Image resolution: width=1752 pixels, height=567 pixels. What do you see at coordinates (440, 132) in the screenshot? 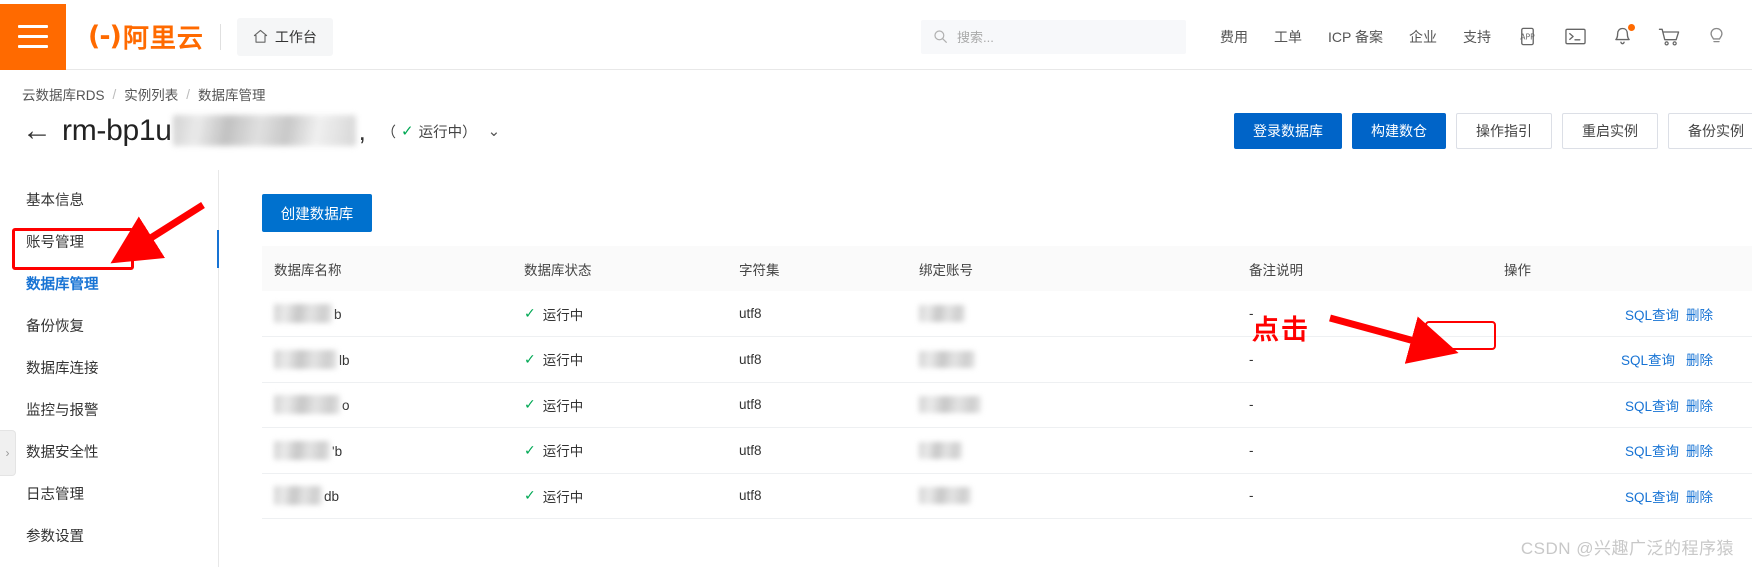
I see `status-label: 运行中` at bounding box center [440, 132].